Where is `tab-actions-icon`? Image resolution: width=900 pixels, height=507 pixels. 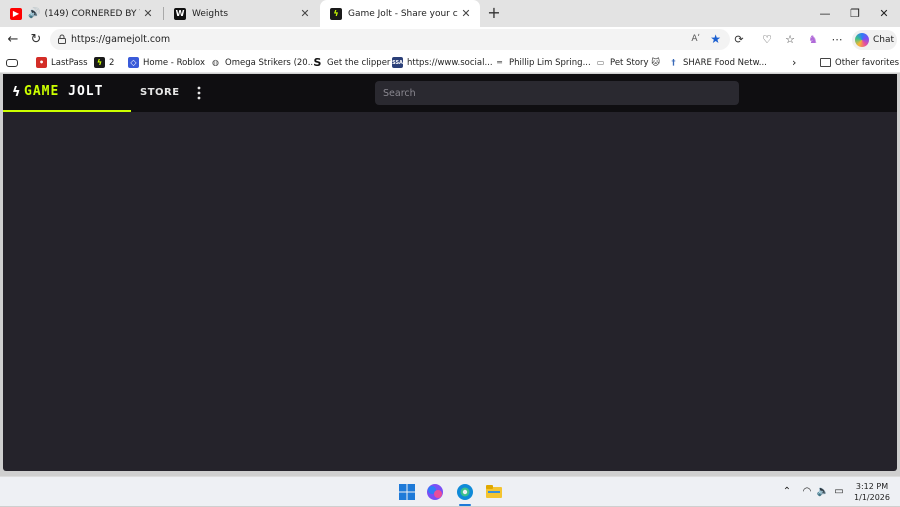 tab-actions-icon is located at coordinates (12, 62).